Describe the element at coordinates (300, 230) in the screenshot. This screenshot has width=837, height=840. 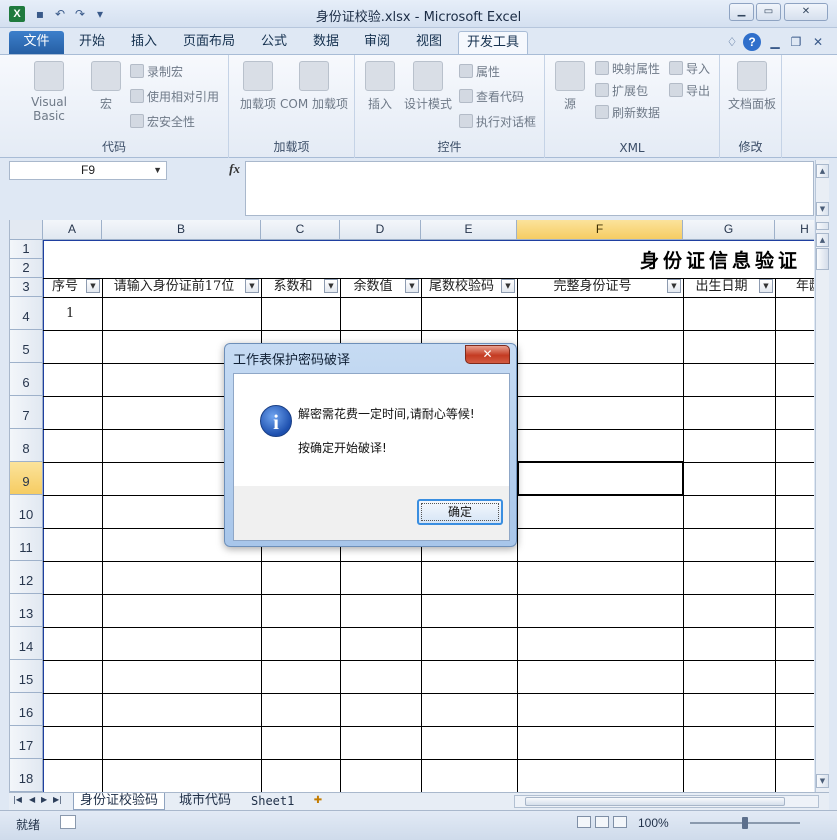
I see `column-header-c: C` at that location.